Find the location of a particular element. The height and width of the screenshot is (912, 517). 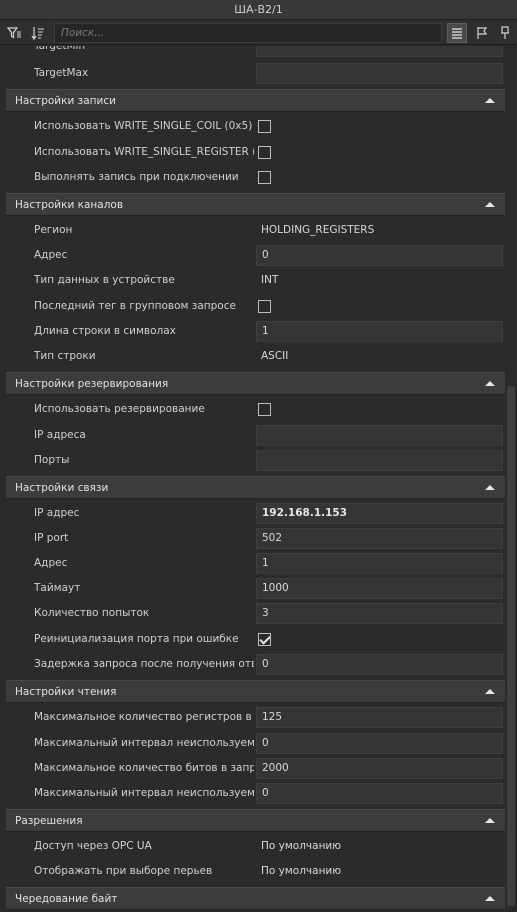

last-tag-checkbox is located at coordinates (264, 306).